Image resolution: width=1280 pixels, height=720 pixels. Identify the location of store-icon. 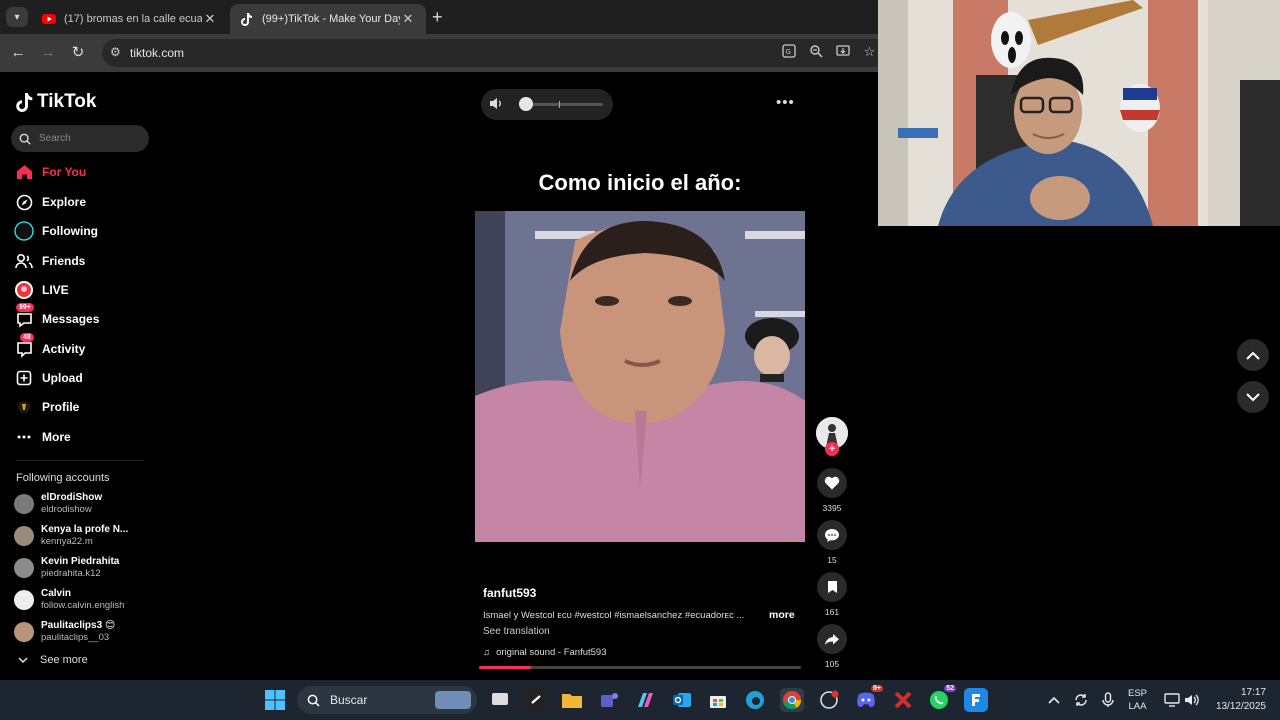
(718, 700).